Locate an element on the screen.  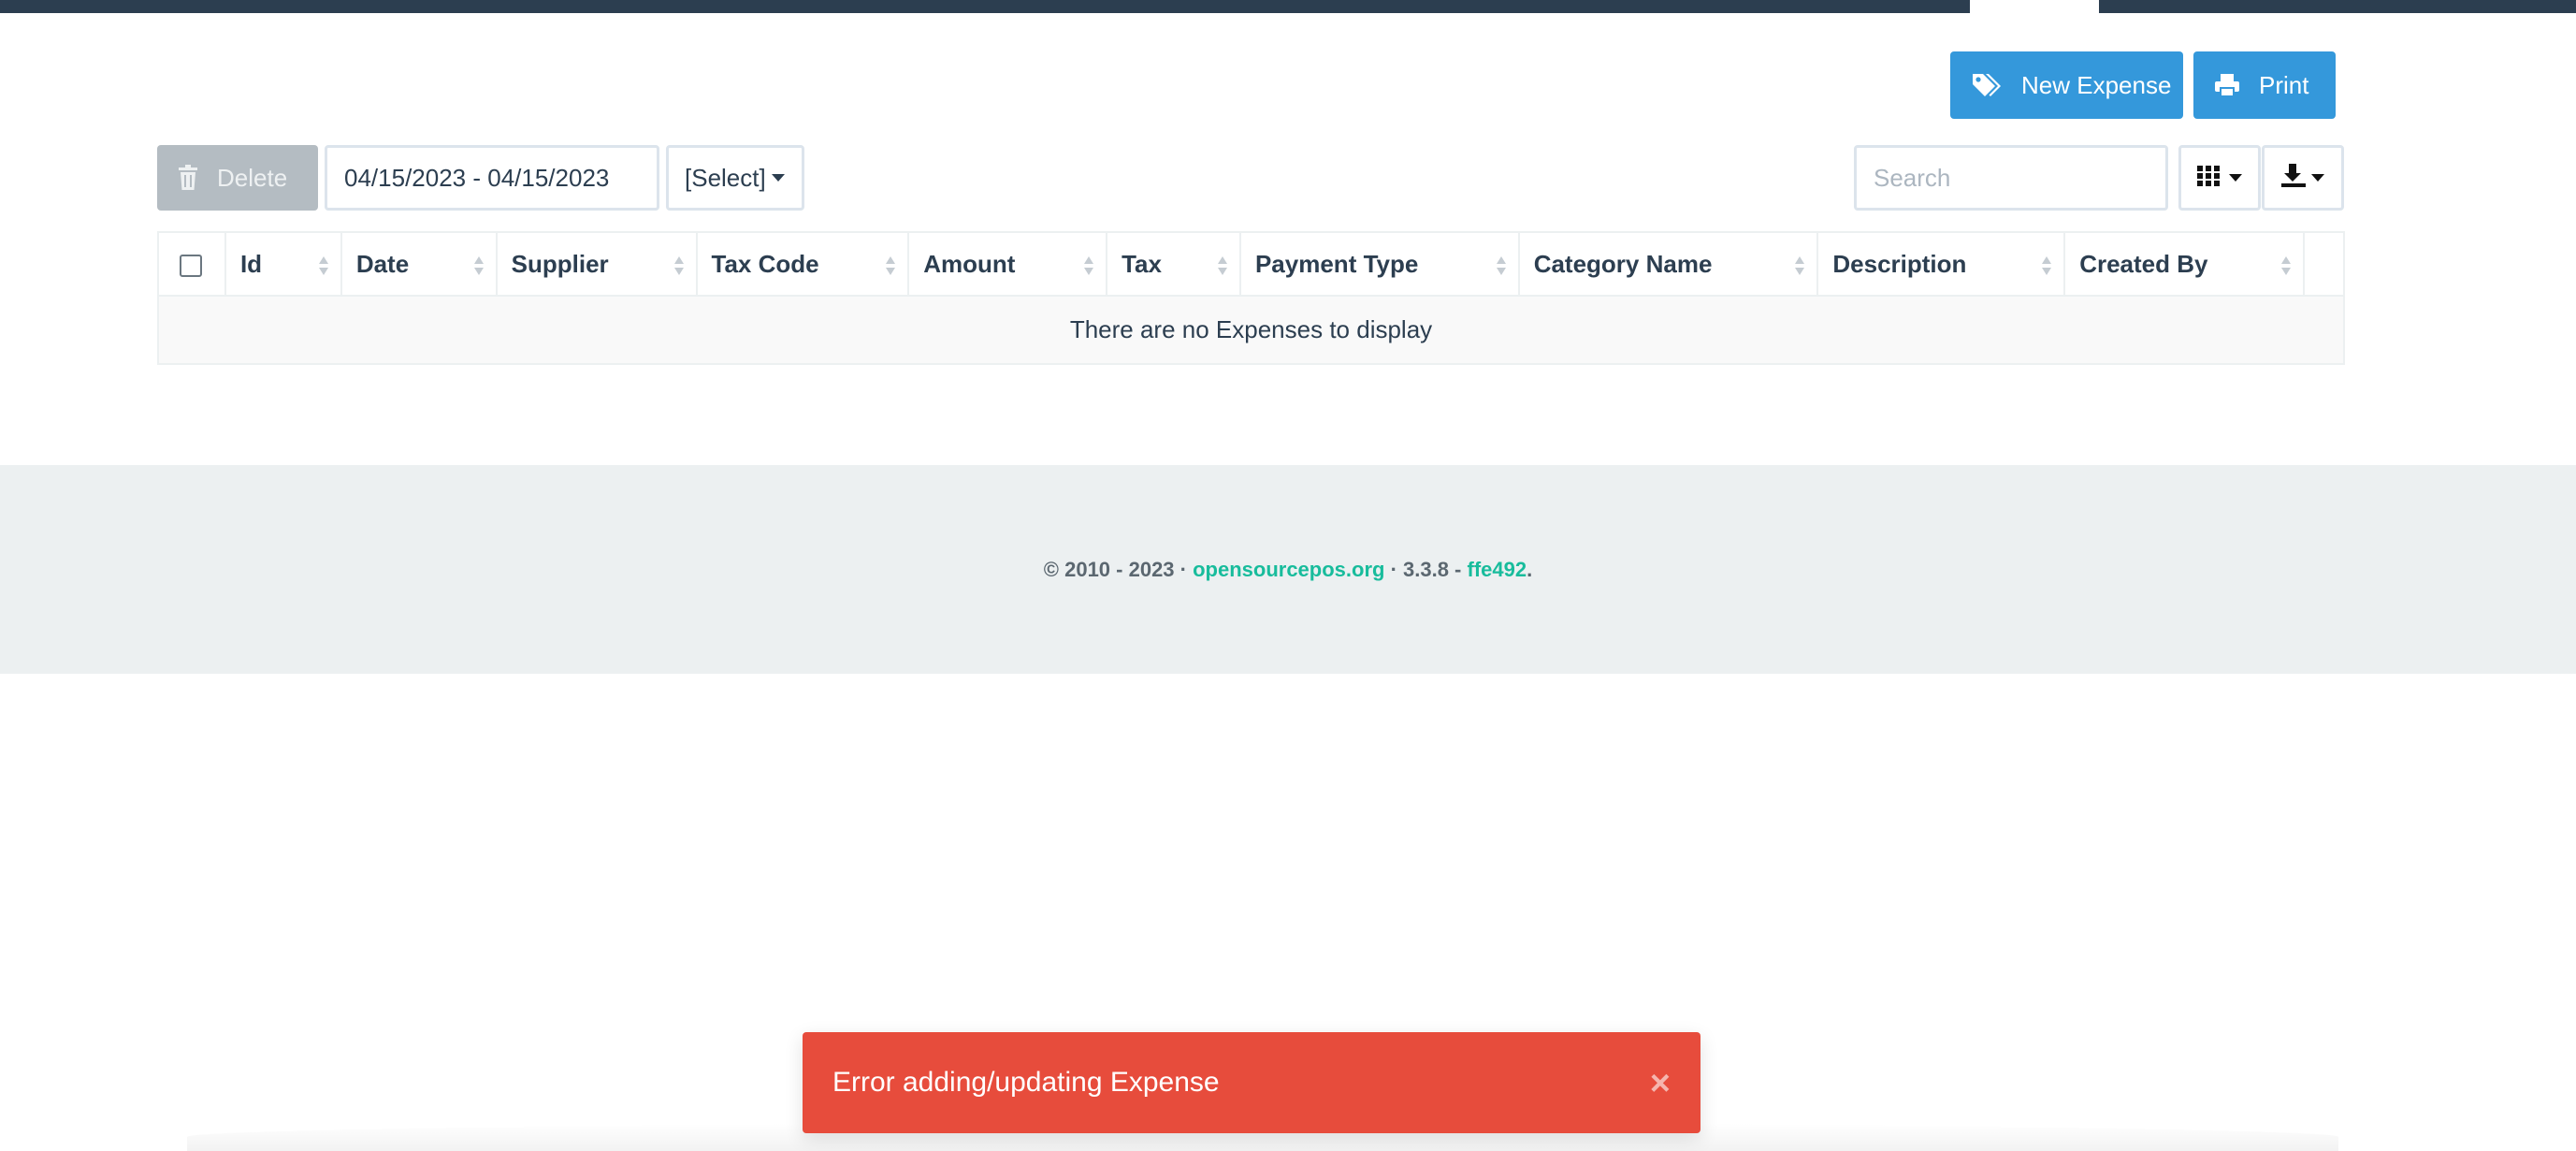
export-button is located at coordinates (2303, 178).